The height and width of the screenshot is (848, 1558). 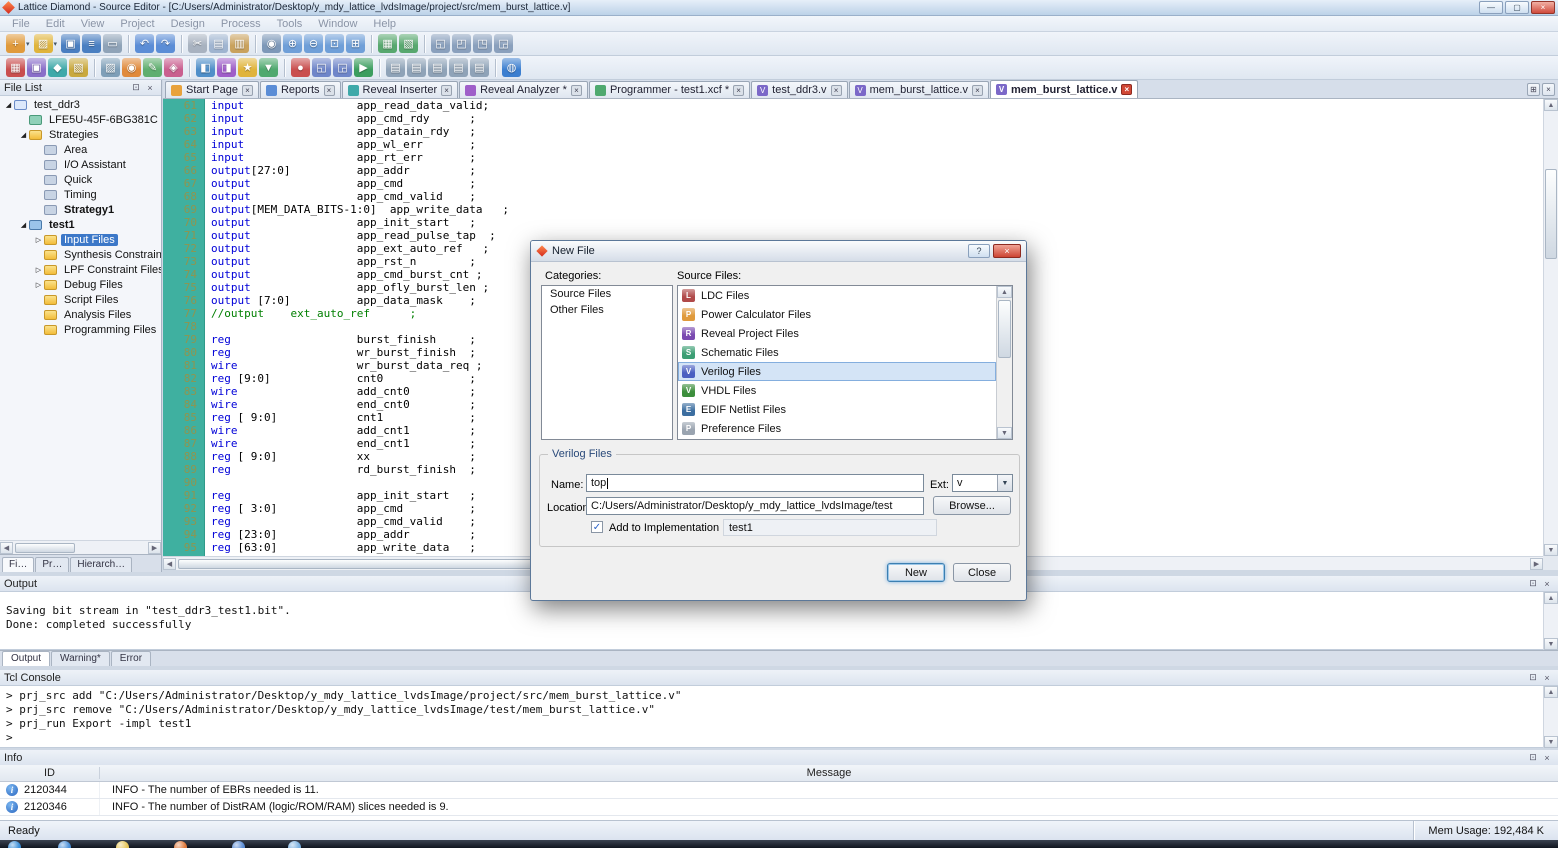 I want to click on file-type-item: V Verilog Files, so click(x=837, y=371).